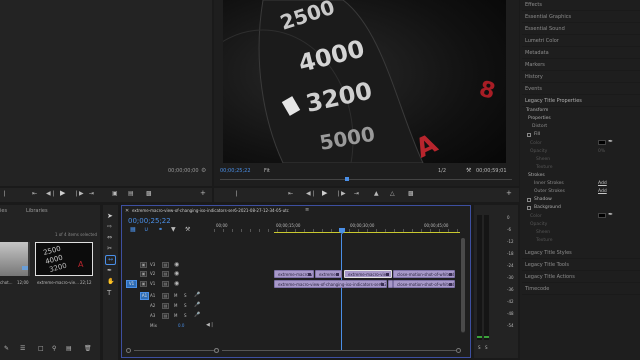 The image size is (640, 360). Describe the element at coordinates (210, 325) in the screenshot. I see `mix-end-icon: ◀❘` at that location.